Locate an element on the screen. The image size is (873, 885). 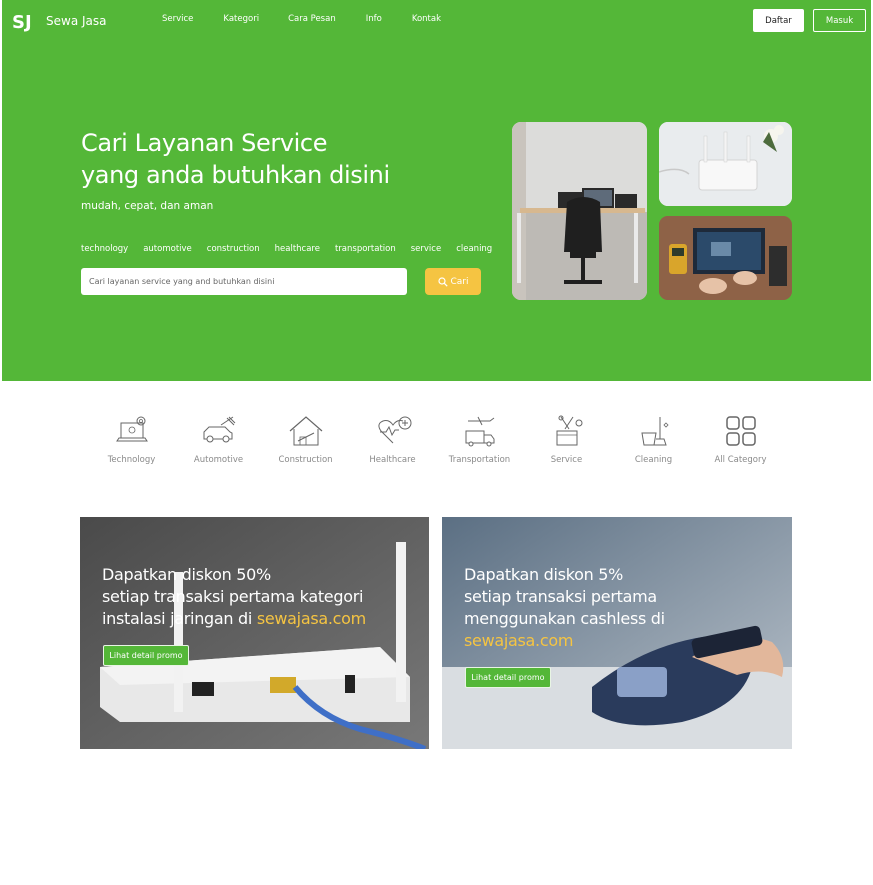
category-label: Cleaning is located at coordinates (653, 460).